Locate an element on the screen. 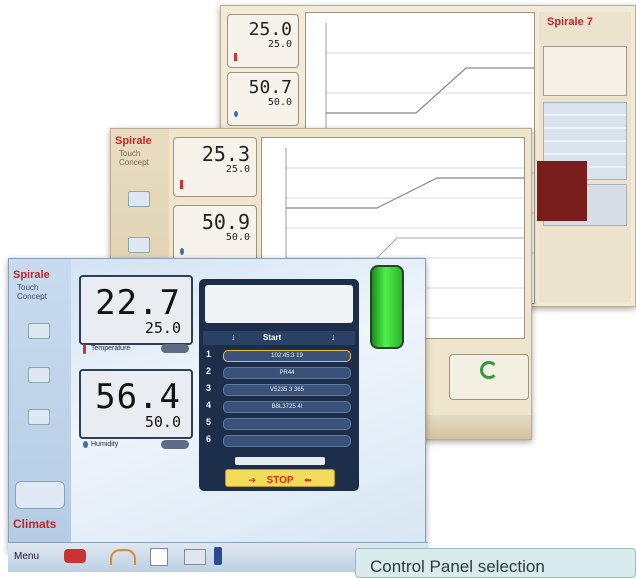 The width and height of the screenshot is (636, 578). mid-temp-set: 25.0 is located at coordinates (237, 169).